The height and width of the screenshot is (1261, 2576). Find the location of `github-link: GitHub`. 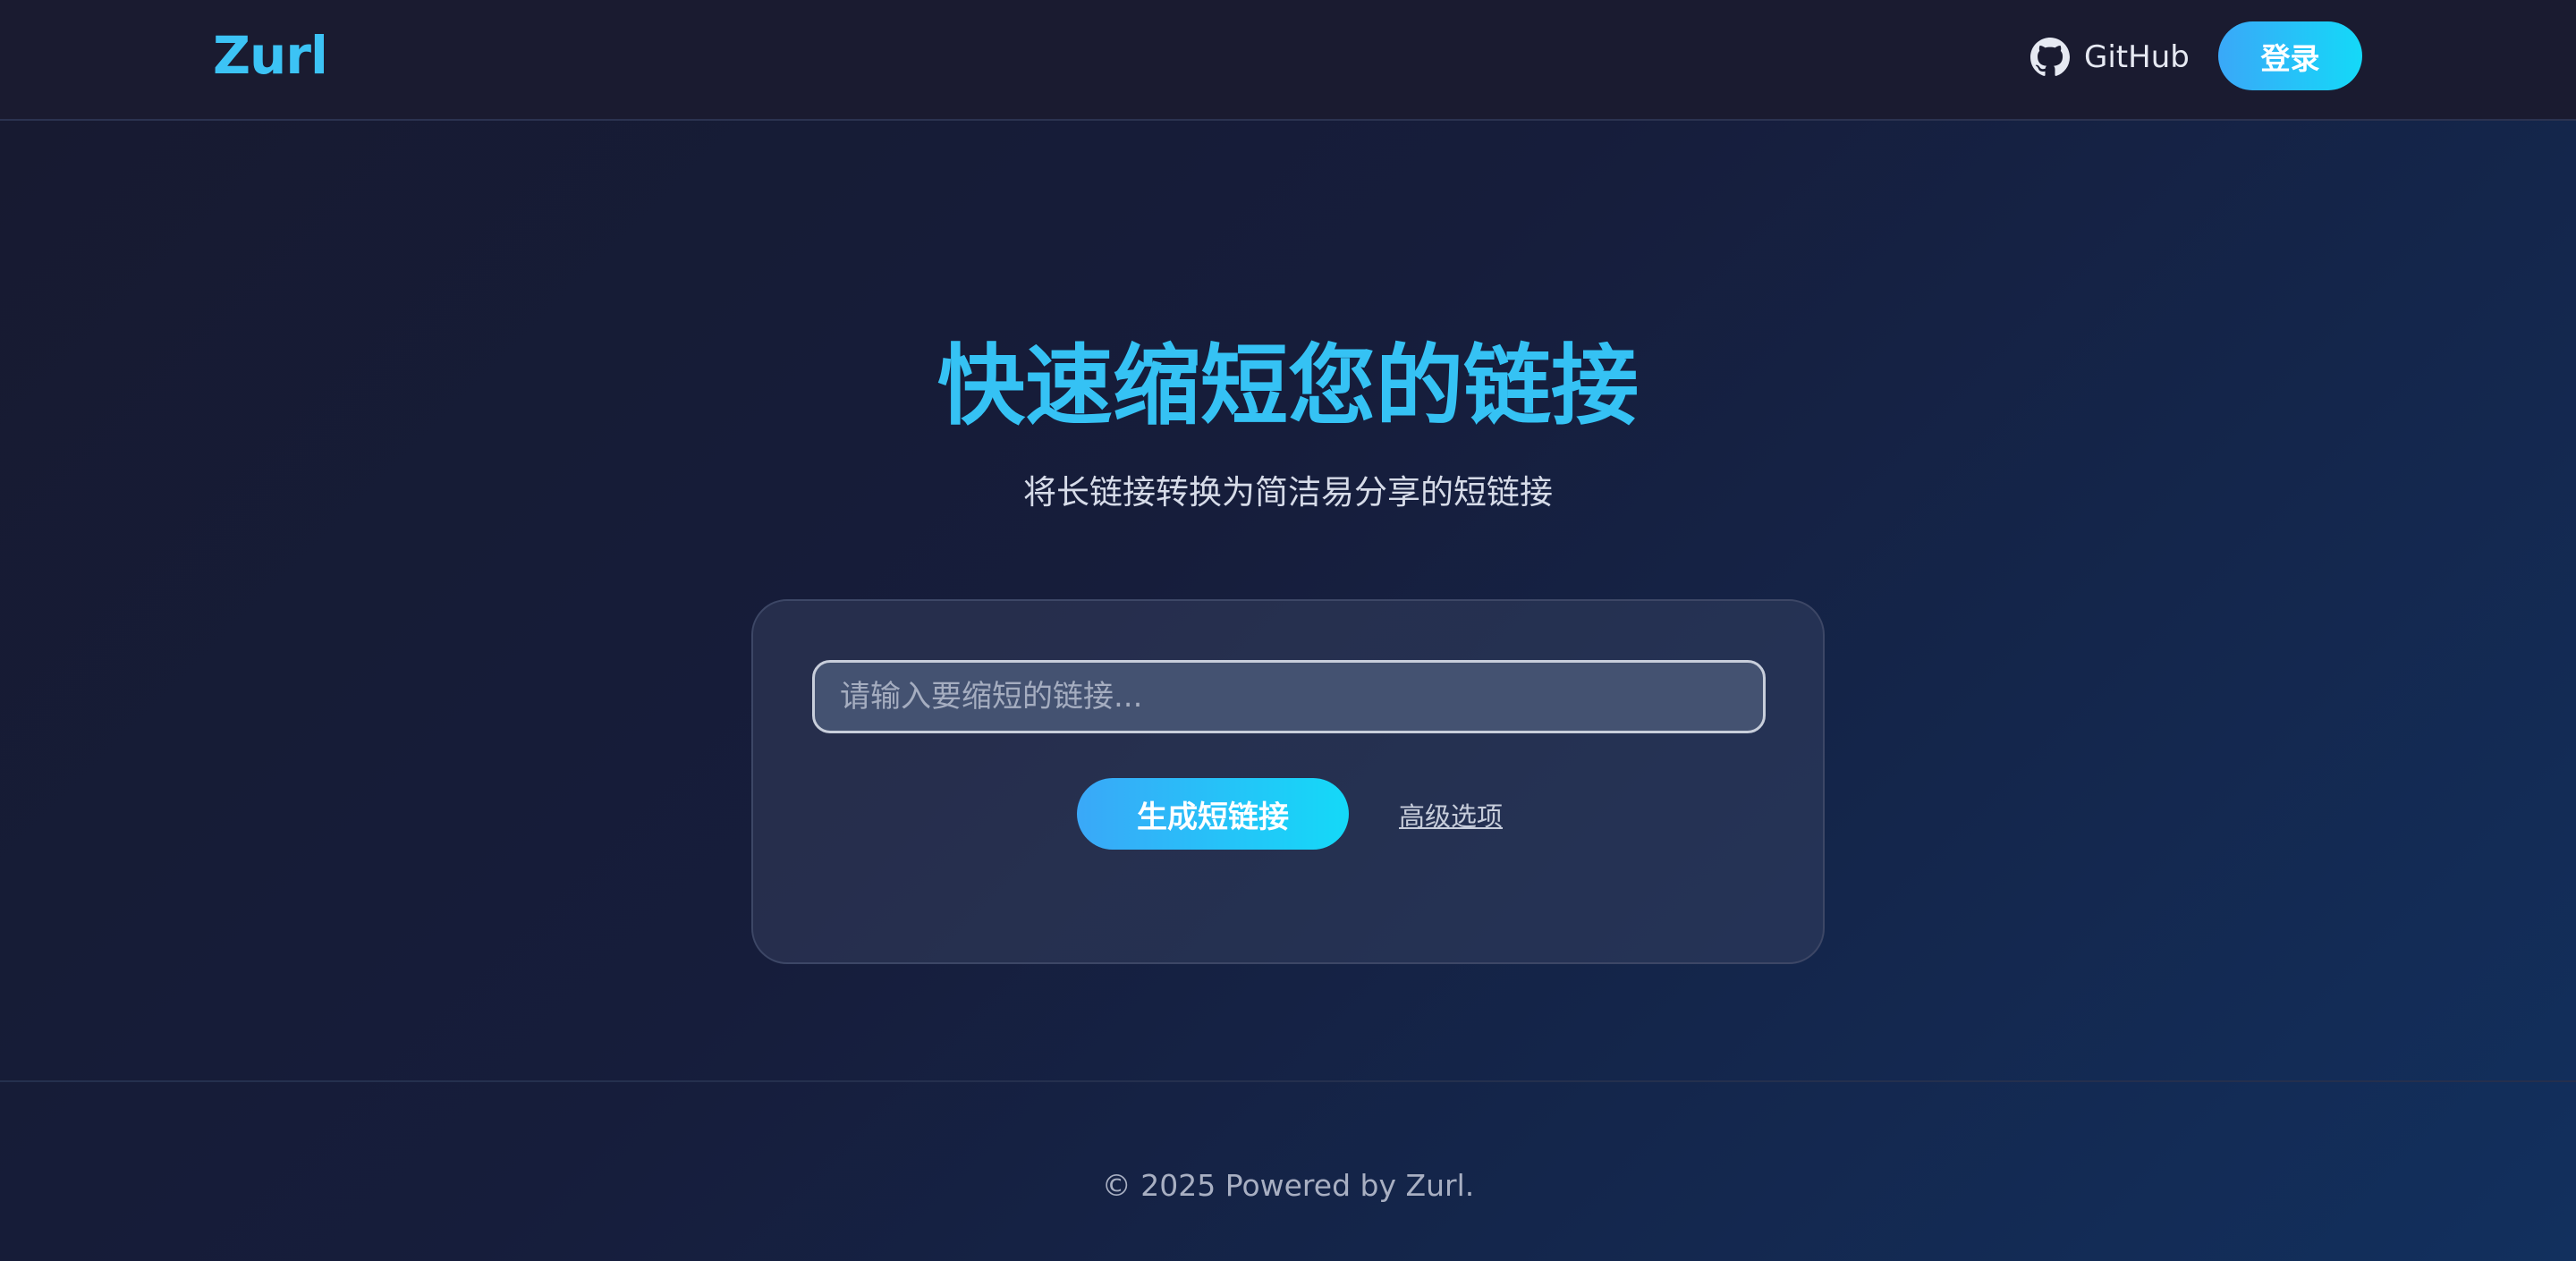

github-link: GitHub is located at coordinates (2110, 57).